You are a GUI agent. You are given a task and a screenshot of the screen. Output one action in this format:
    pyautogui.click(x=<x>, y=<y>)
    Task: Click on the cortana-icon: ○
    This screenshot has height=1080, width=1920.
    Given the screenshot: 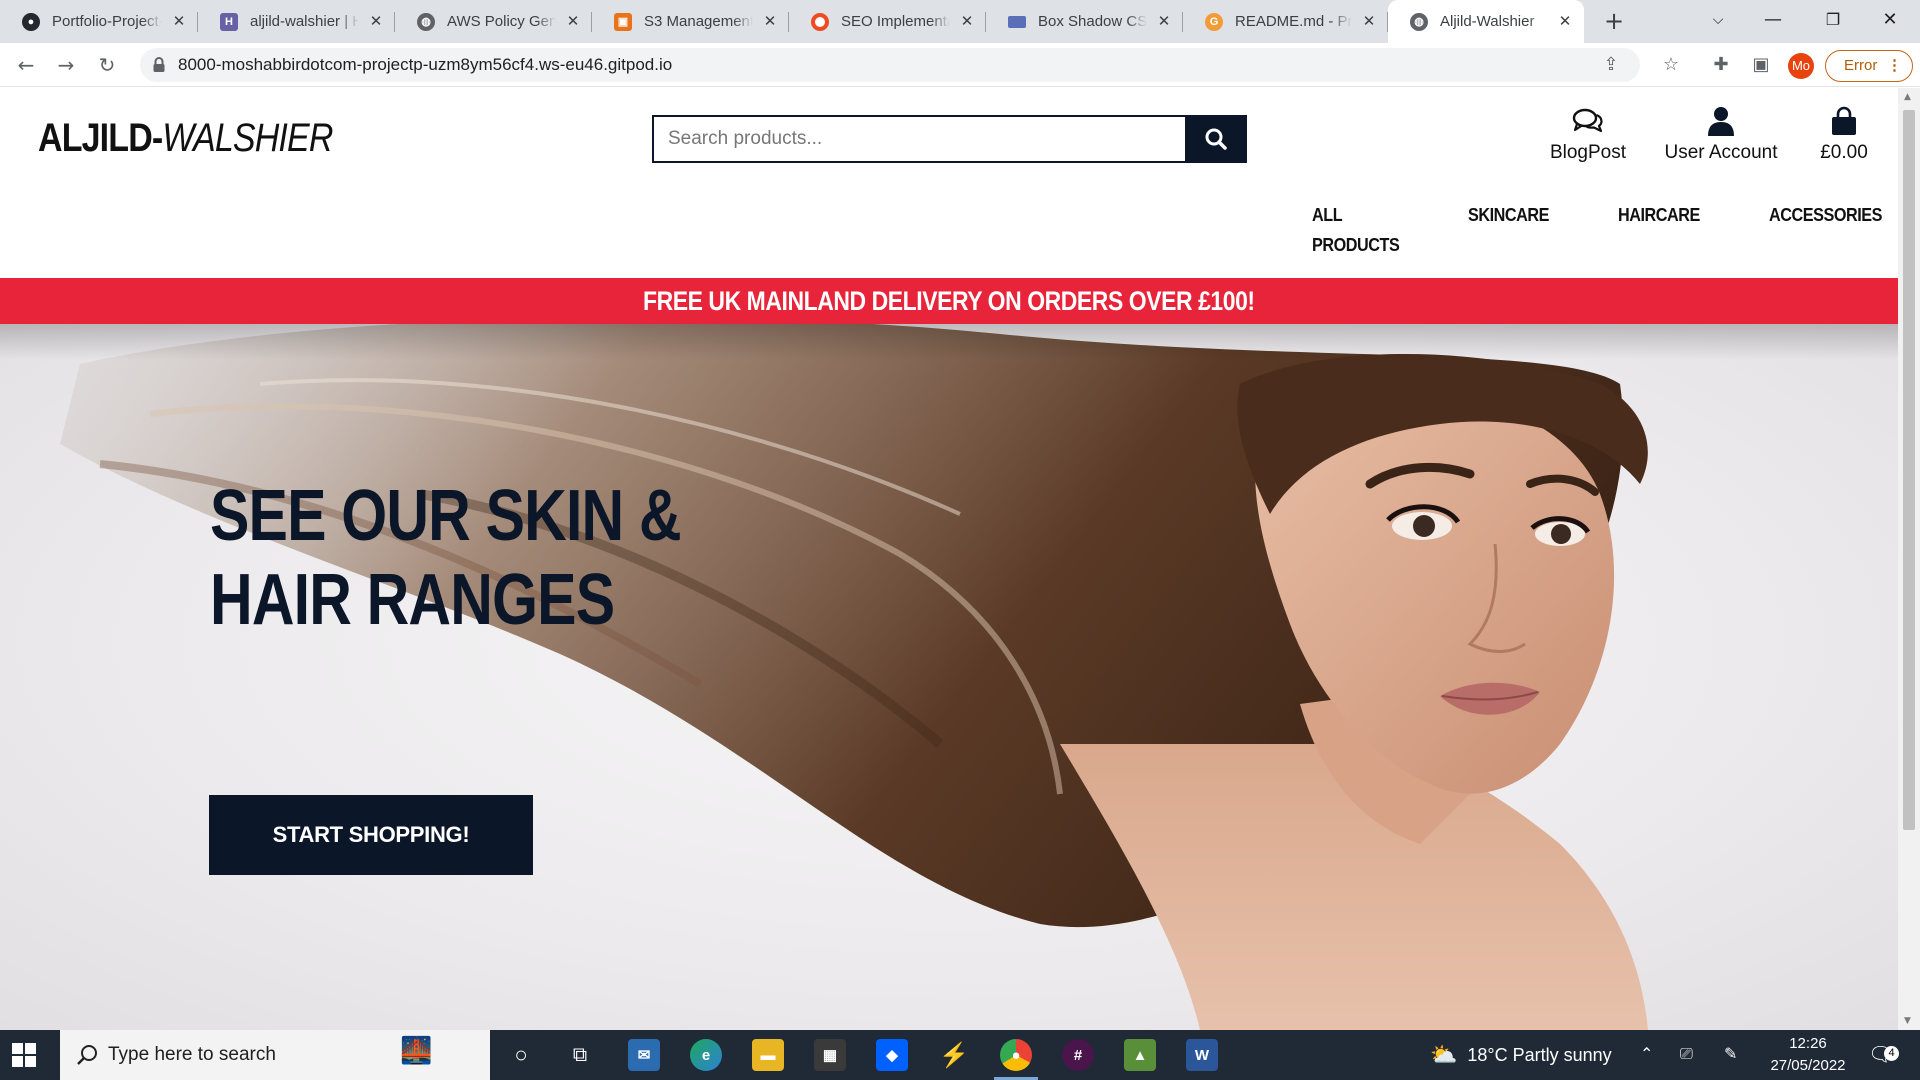 What is the action you would take?
    pyautogui.click(x=521, y=1055)
    